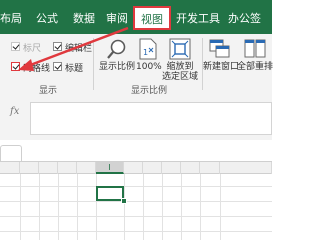 The width and height of the screenshot is (320, 240). I want to click on formula-input, so click(151, 118).